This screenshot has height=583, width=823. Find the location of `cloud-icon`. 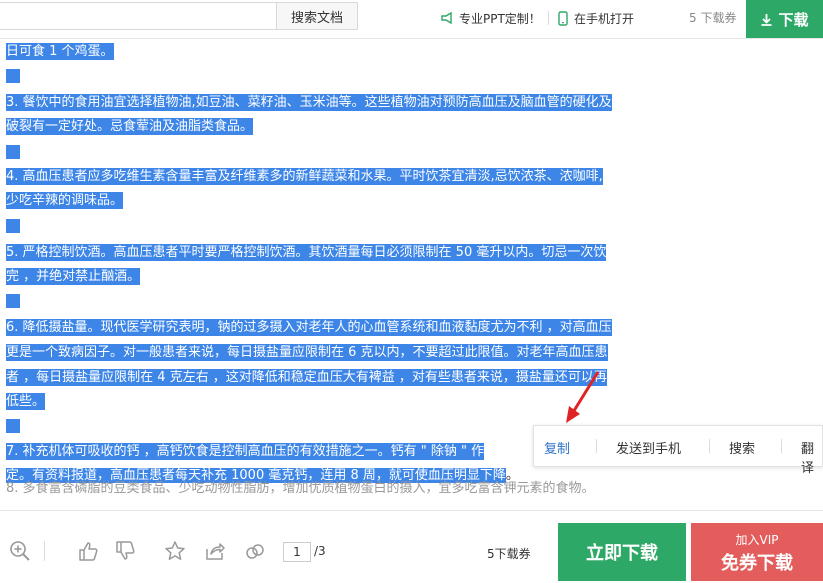

cloud-icon is located at coordinates (255, 551).